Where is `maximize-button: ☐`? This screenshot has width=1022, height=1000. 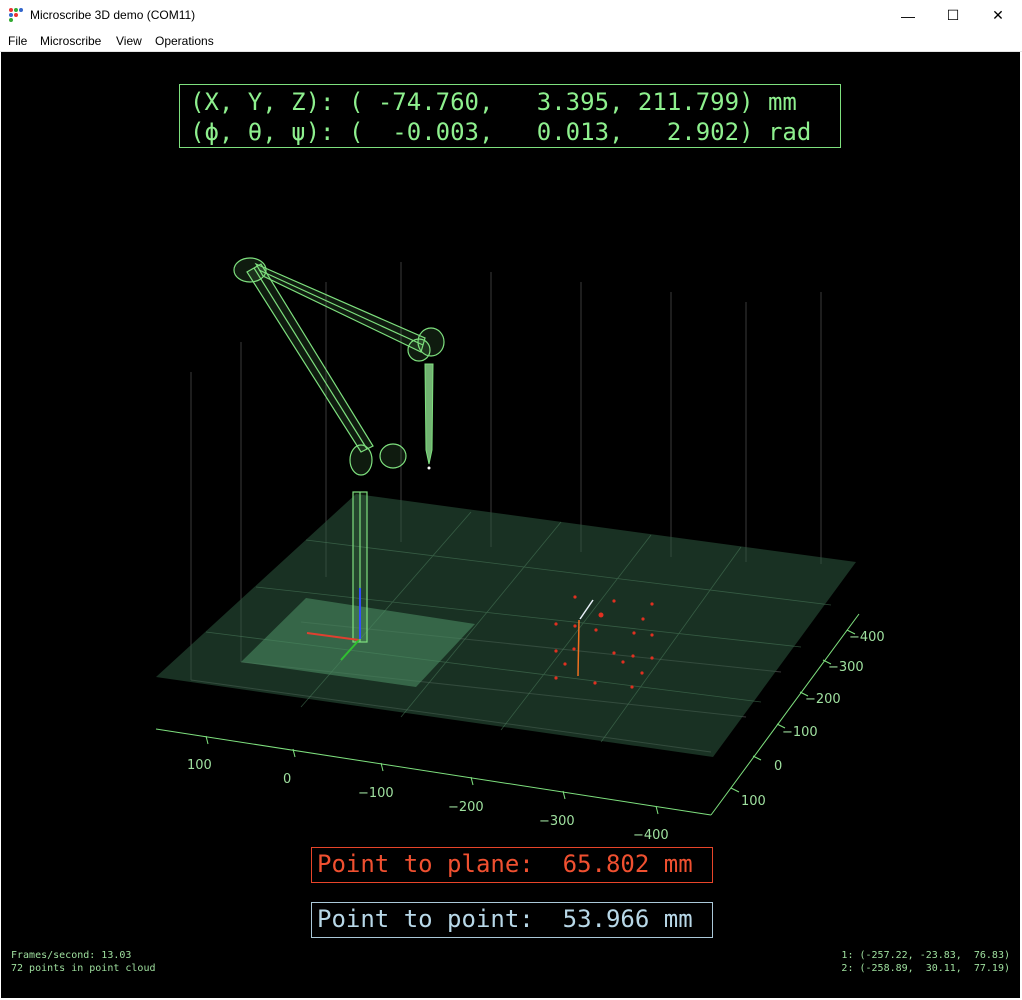
maximize-button: ☐ is located at coordinates (953, 15).